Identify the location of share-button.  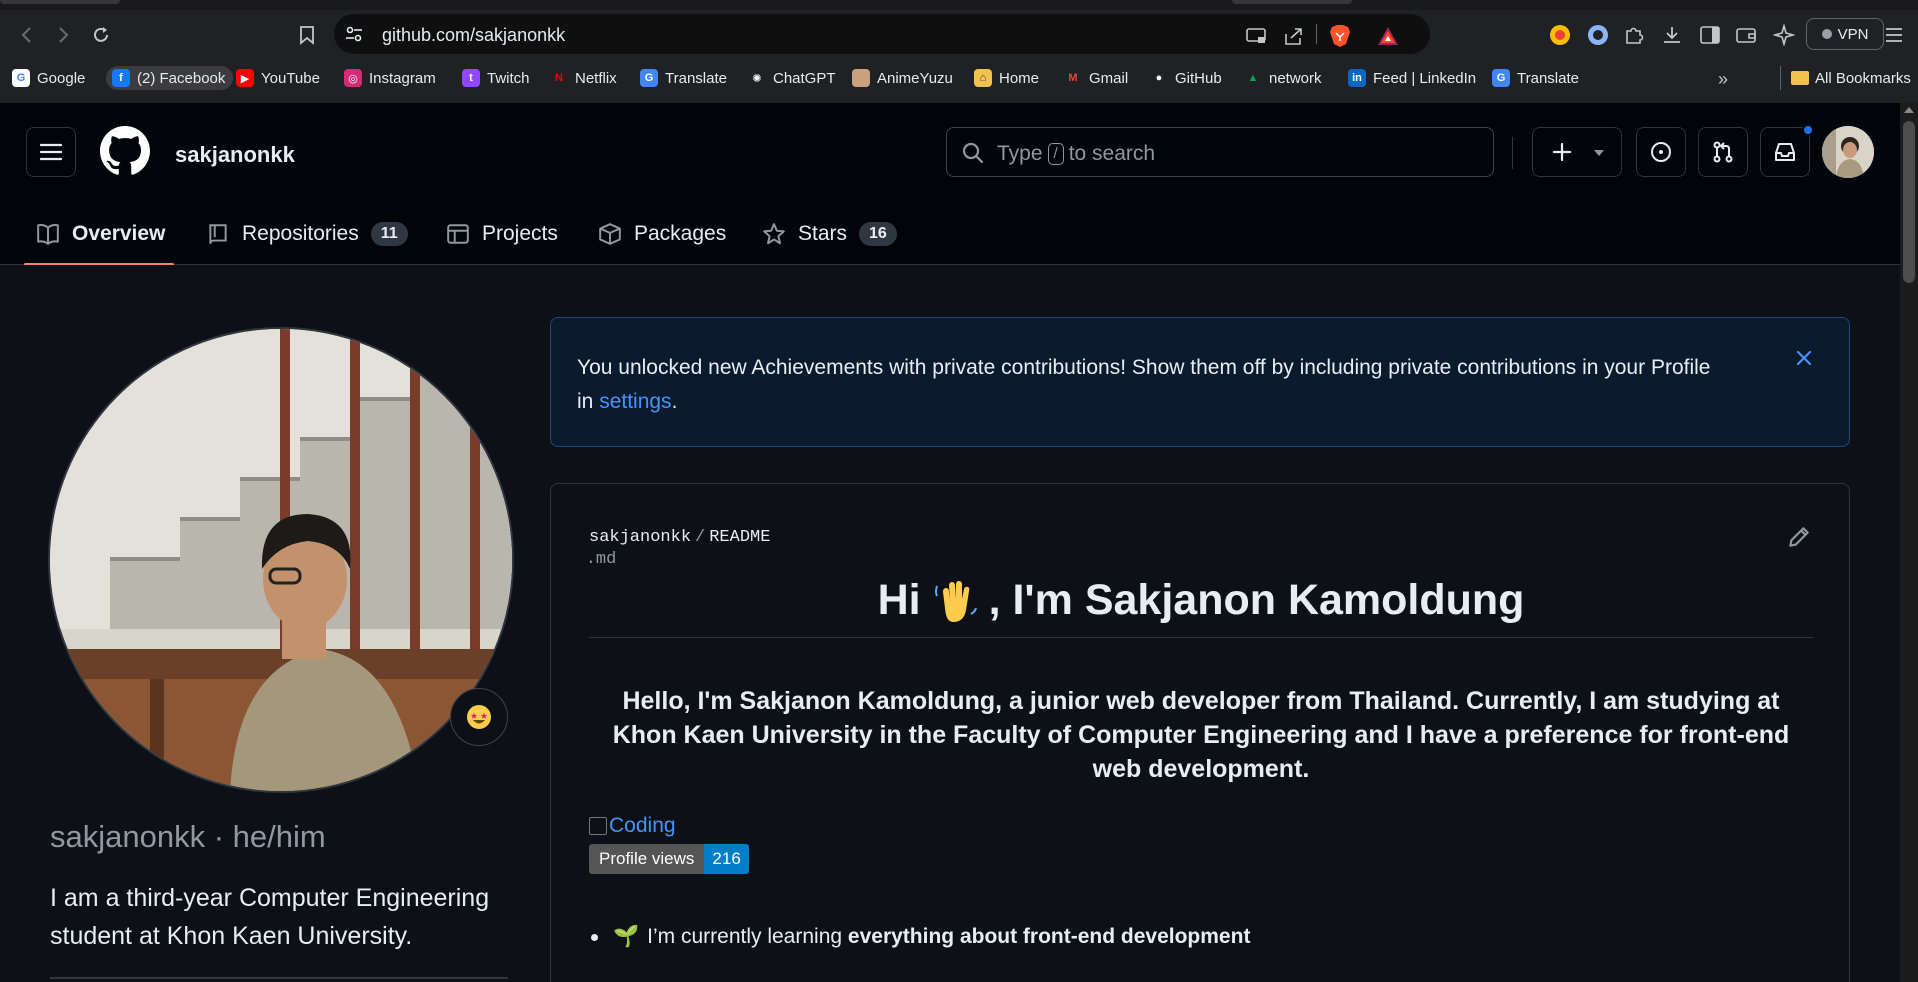
(1294, 36).